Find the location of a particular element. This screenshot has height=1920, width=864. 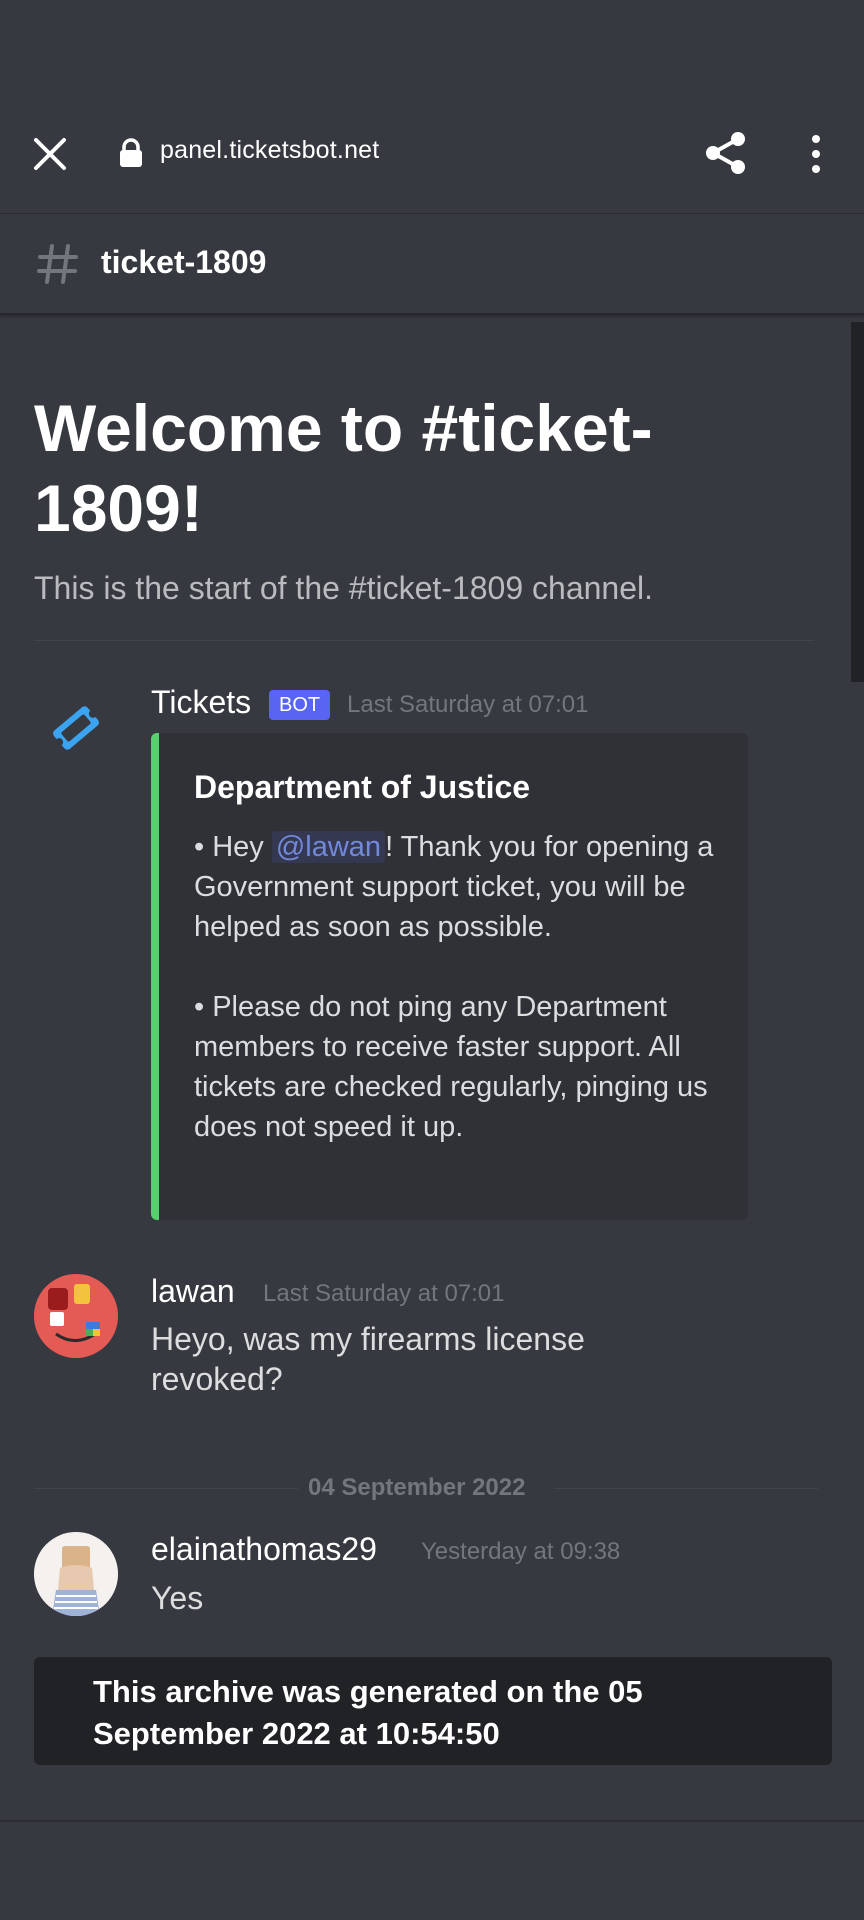

message-author: Tickets is located at coordinates (201, 702).